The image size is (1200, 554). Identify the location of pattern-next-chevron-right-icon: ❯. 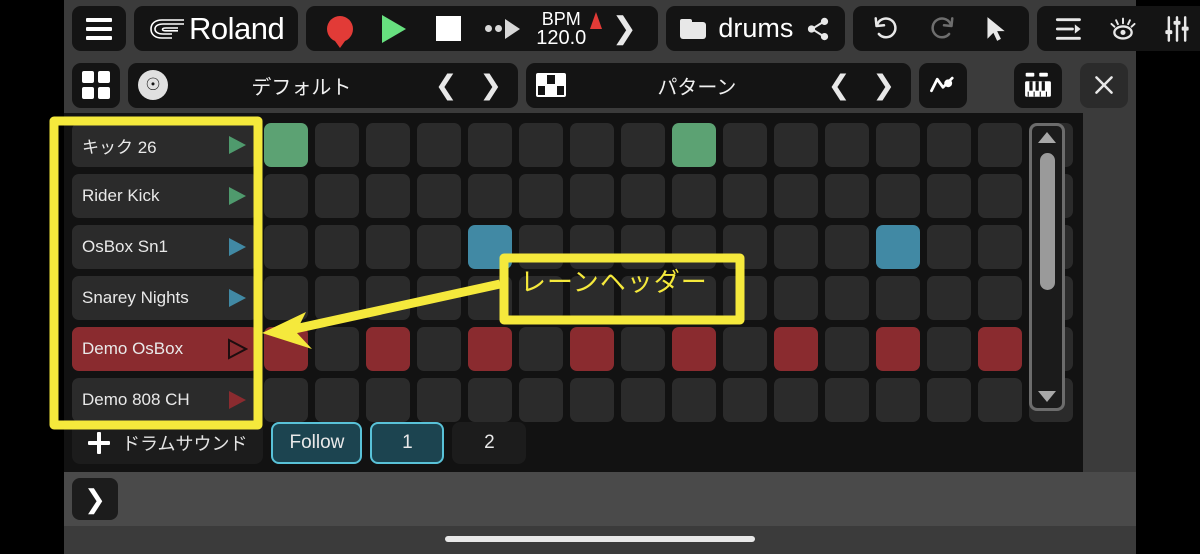
(883, 85).